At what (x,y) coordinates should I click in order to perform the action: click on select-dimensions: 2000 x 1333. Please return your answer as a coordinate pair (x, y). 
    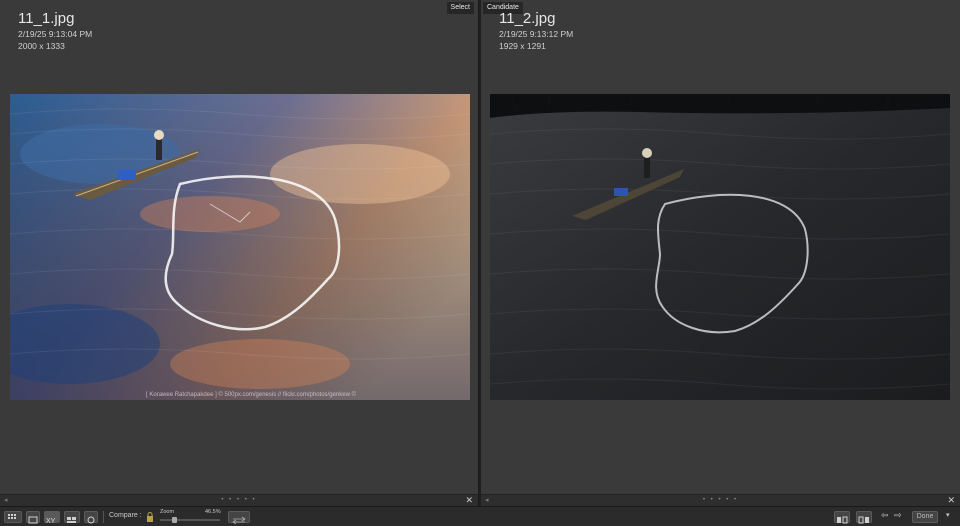
    Looking at the image, I should click on (41, 46).